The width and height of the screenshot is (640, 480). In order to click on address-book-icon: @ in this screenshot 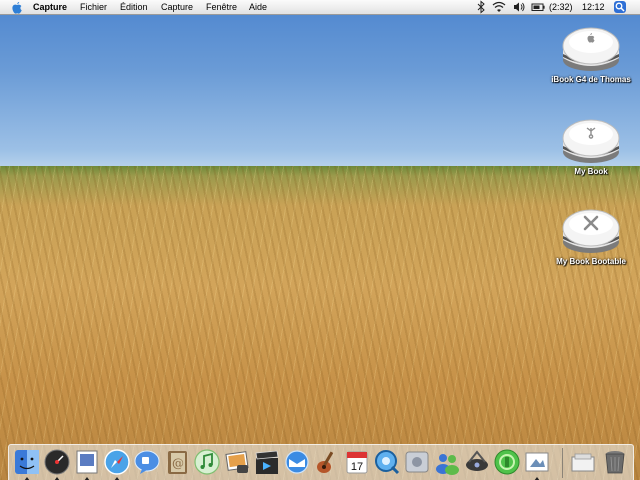, I will do `click(177, 462)`.